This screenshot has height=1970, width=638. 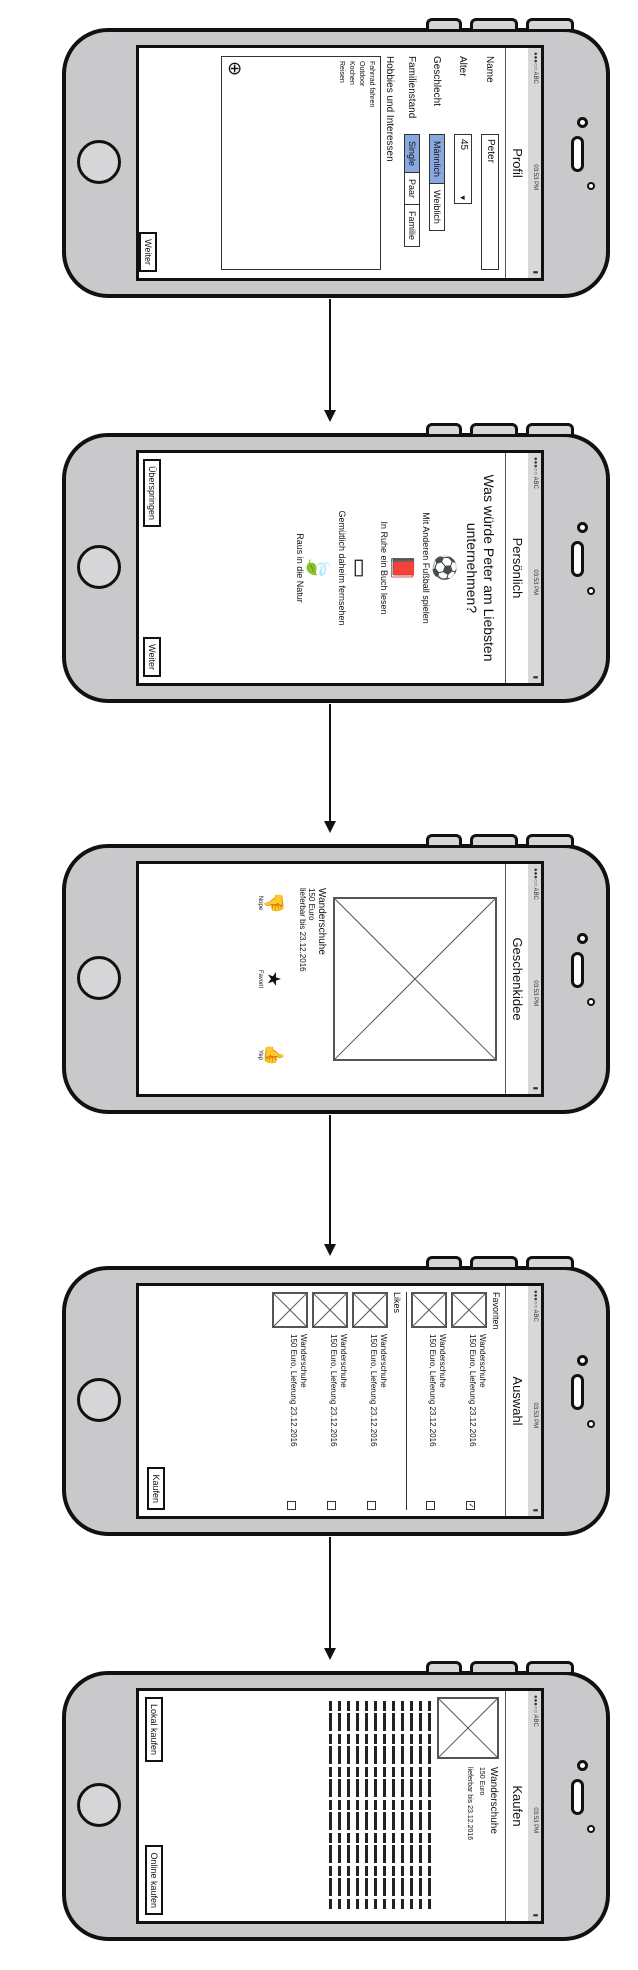 I want to click on option-soccer: ⚽ Mit Anderen Fußball spielen, so click(x=439, y=568).